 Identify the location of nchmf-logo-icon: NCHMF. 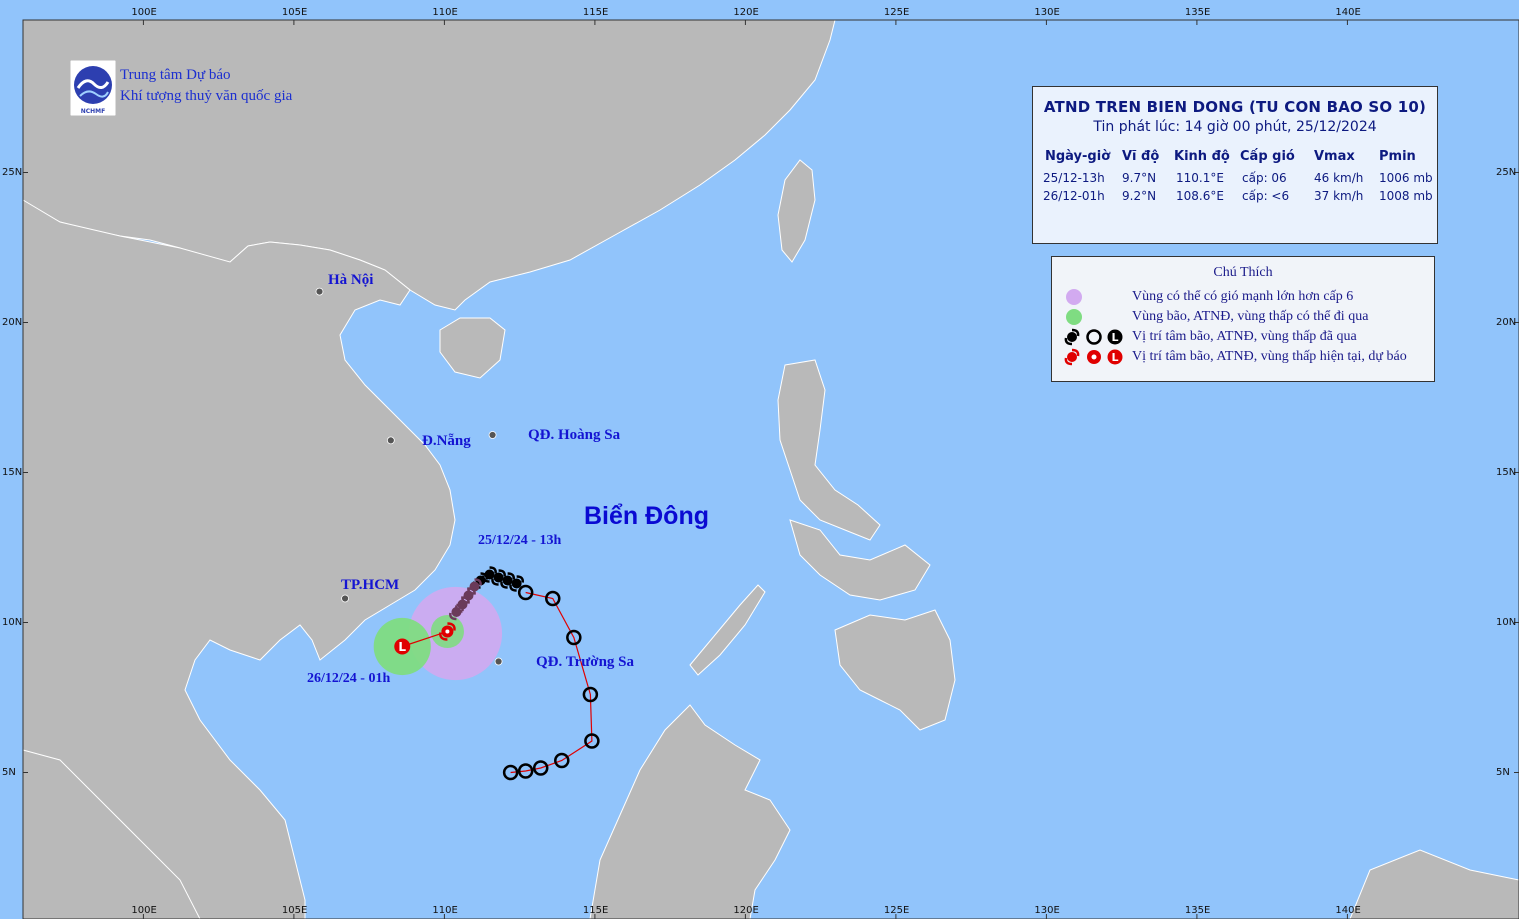
(93, 88).